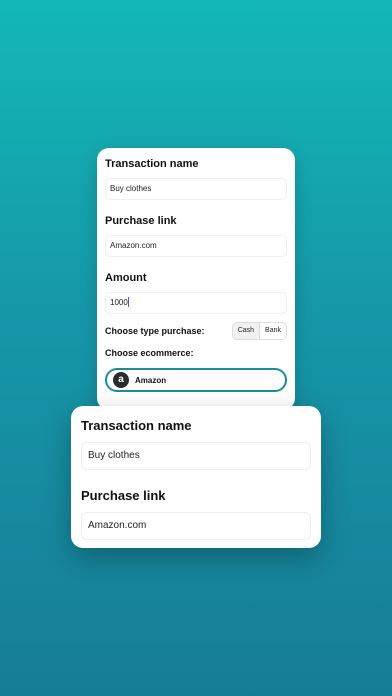  Describe the element at coordinates (246, 331) in the screenshot. I see `type-option-cash: Cash` at that location.